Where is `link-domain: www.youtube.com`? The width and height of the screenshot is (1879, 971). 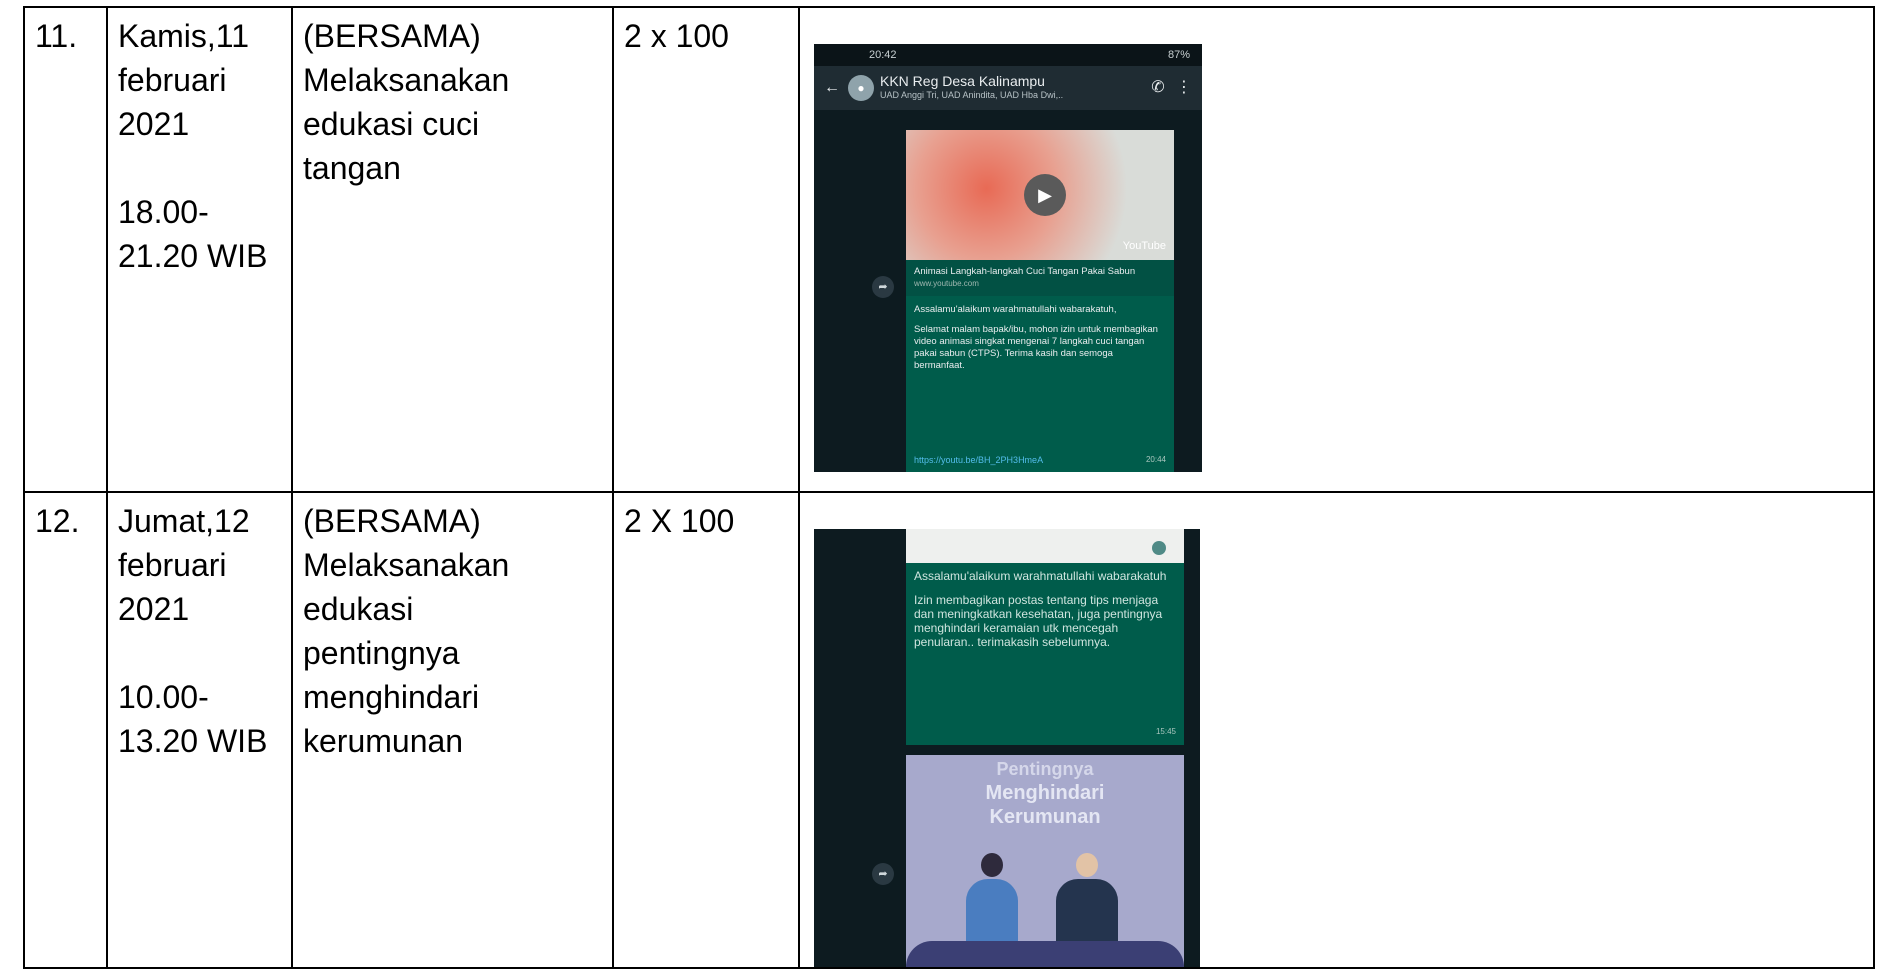 link-domain: www.youtube.com is located at coordinates (946, 283).